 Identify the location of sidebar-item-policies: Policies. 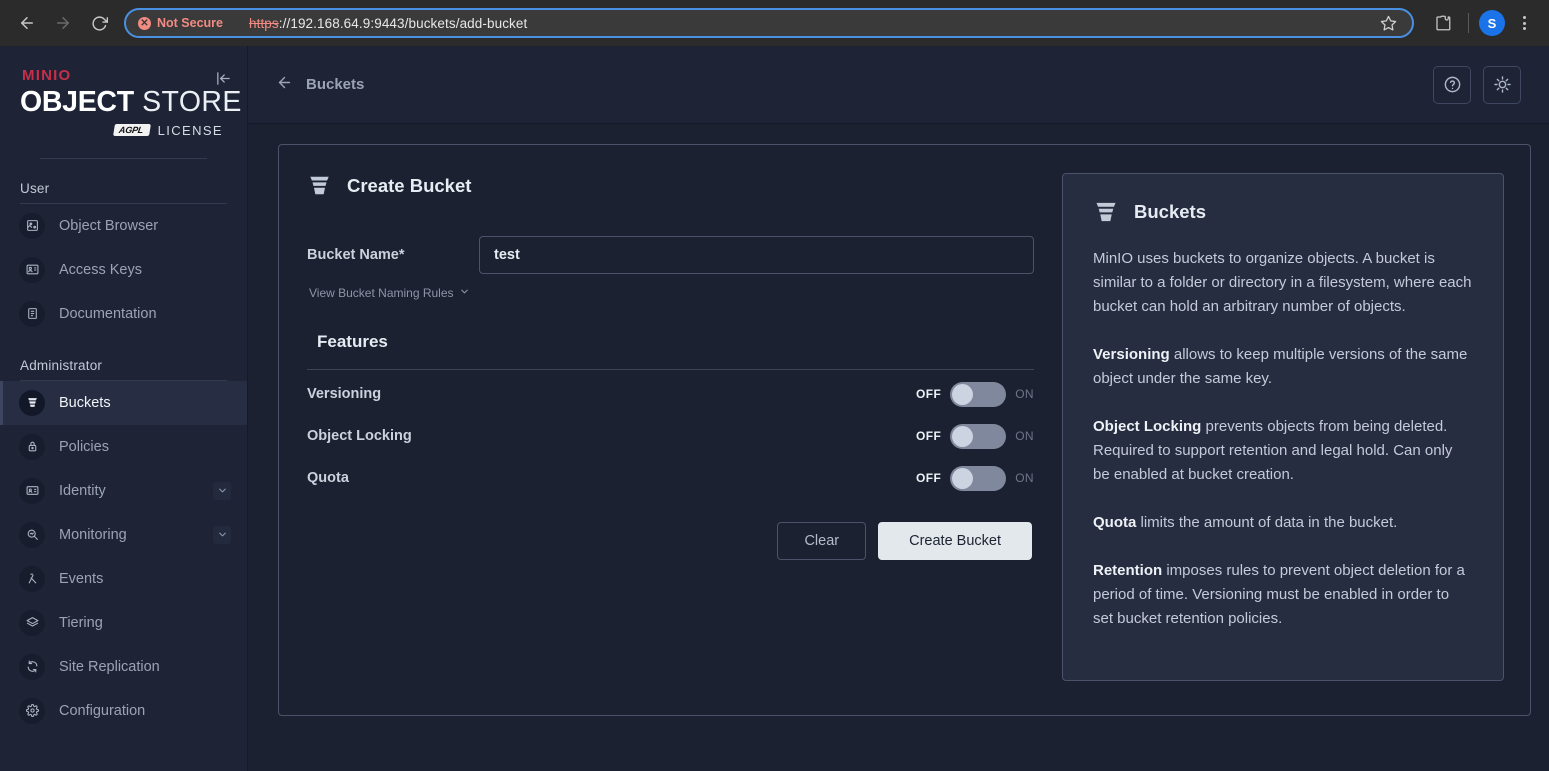
(123, 447).